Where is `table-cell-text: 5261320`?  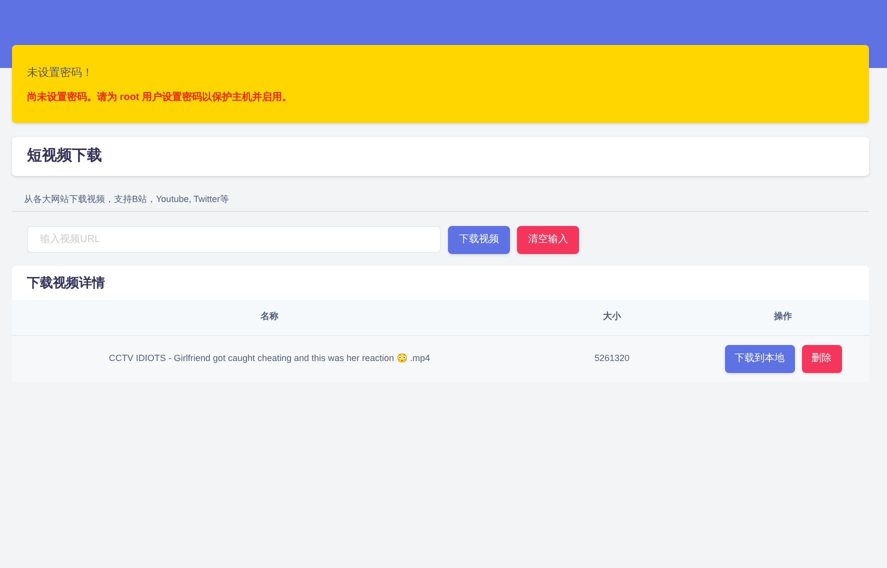 table-cell-text: 5261320 is located at coordinates (612, 358).